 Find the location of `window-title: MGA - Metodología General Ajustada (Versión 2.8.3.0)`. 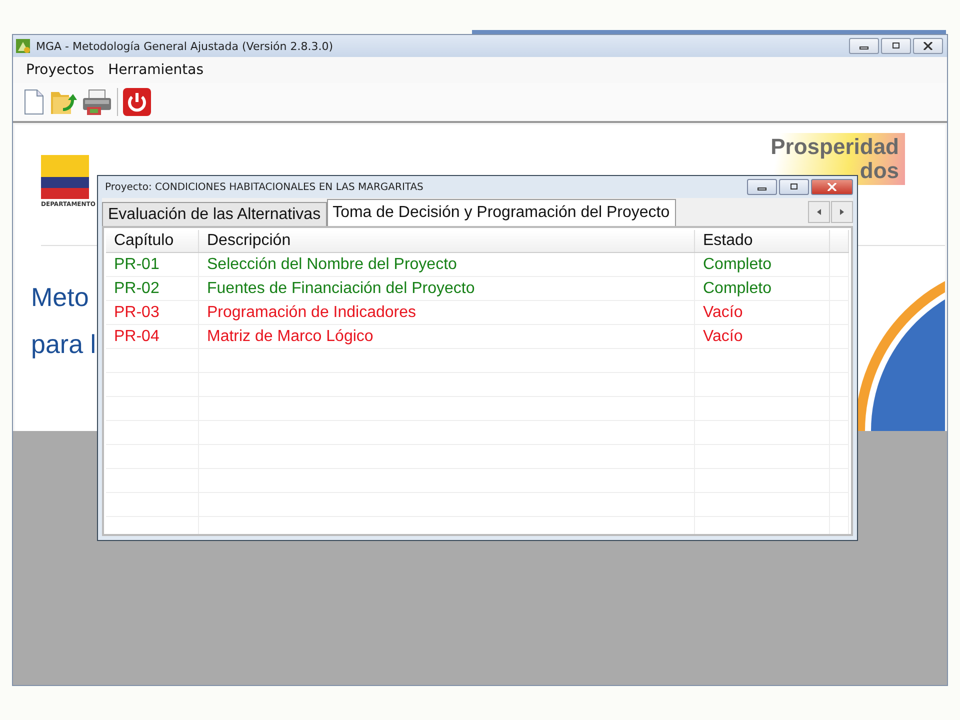

window-title: MGA - Metodología General Ajustada (Versión 2.8.3.0) is located at coordinates (184, 46).